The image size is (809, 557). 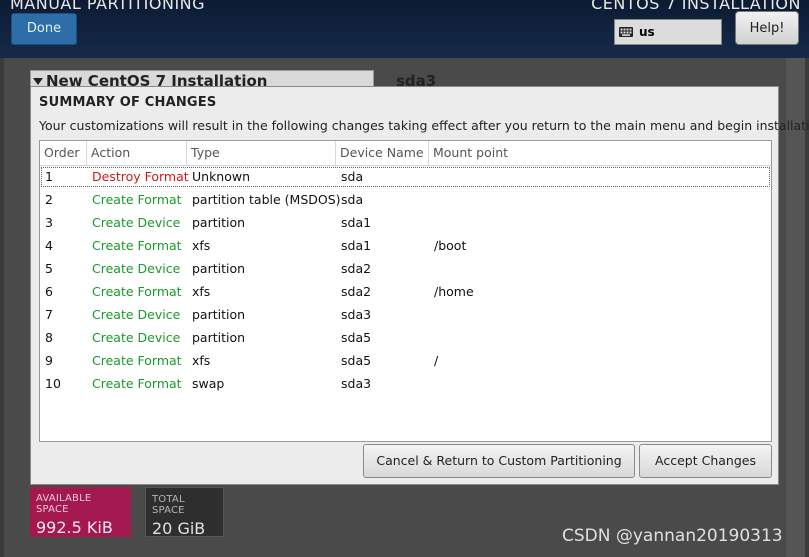 What do you see at coordinates (405, 384) in the screenshot?
I see `table-row: 10 Create Format swap sda3` at bounding box center [405, 384].